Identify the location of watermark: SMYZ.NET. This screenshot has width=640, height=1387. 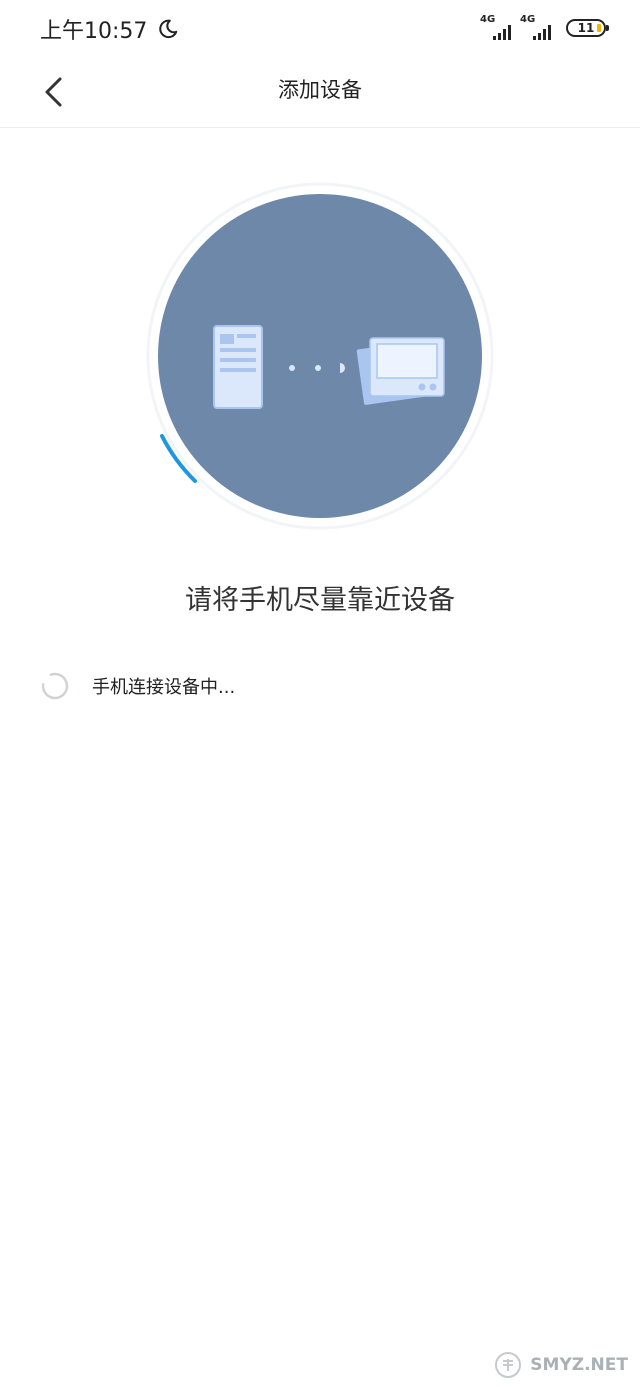
(561, 1365).